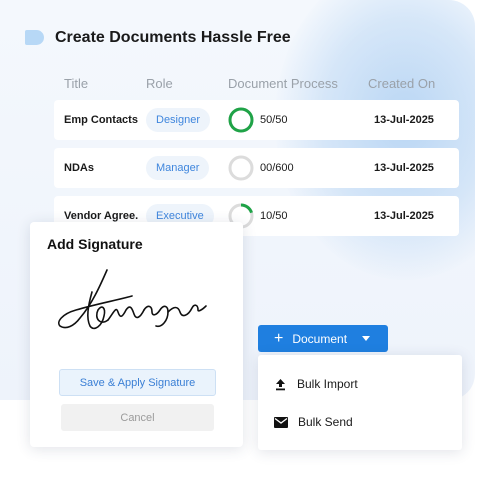 This screenshot has width=492, height=479. Describe the element at coordinates (34, 37) in the screenshot. I see `folder-tab-icon` at that location.